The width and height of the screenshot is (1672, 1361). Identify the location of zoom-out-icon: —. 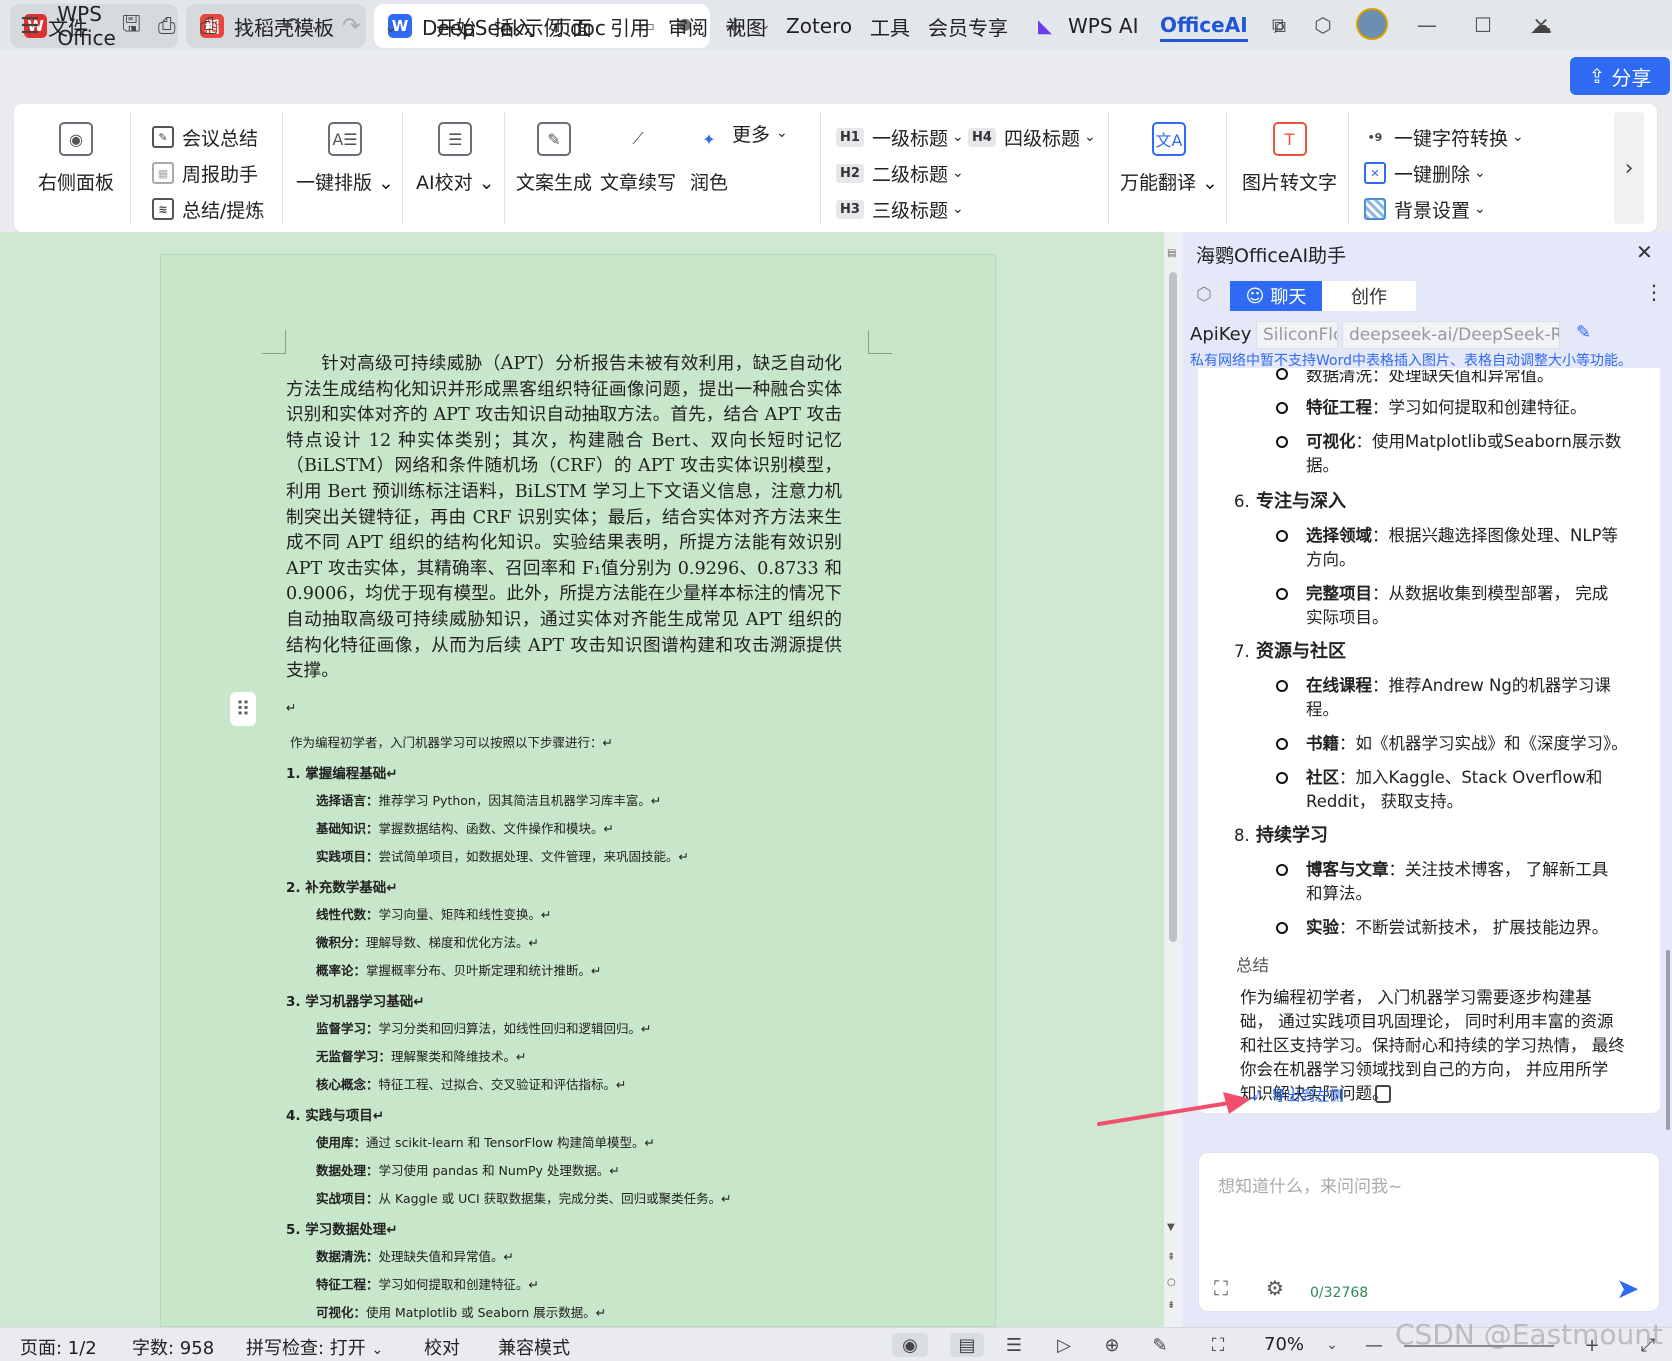
(1374, 1345).